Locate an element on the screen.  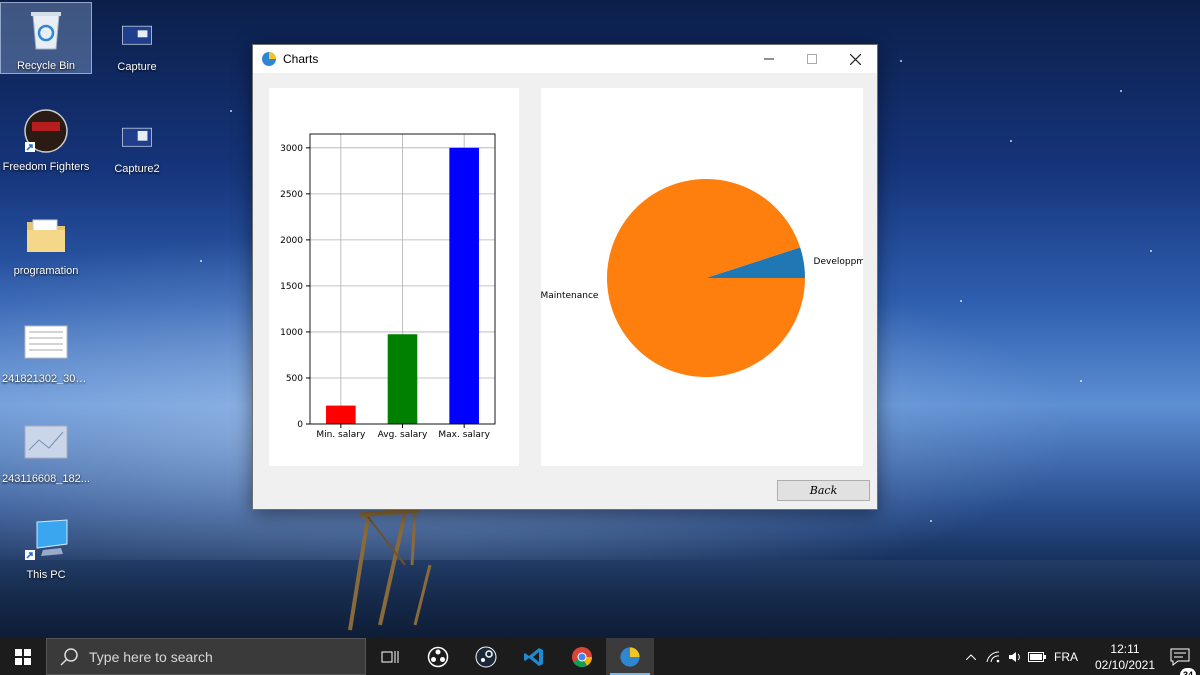
window-title: Charts is located at coordinates (301, 59).